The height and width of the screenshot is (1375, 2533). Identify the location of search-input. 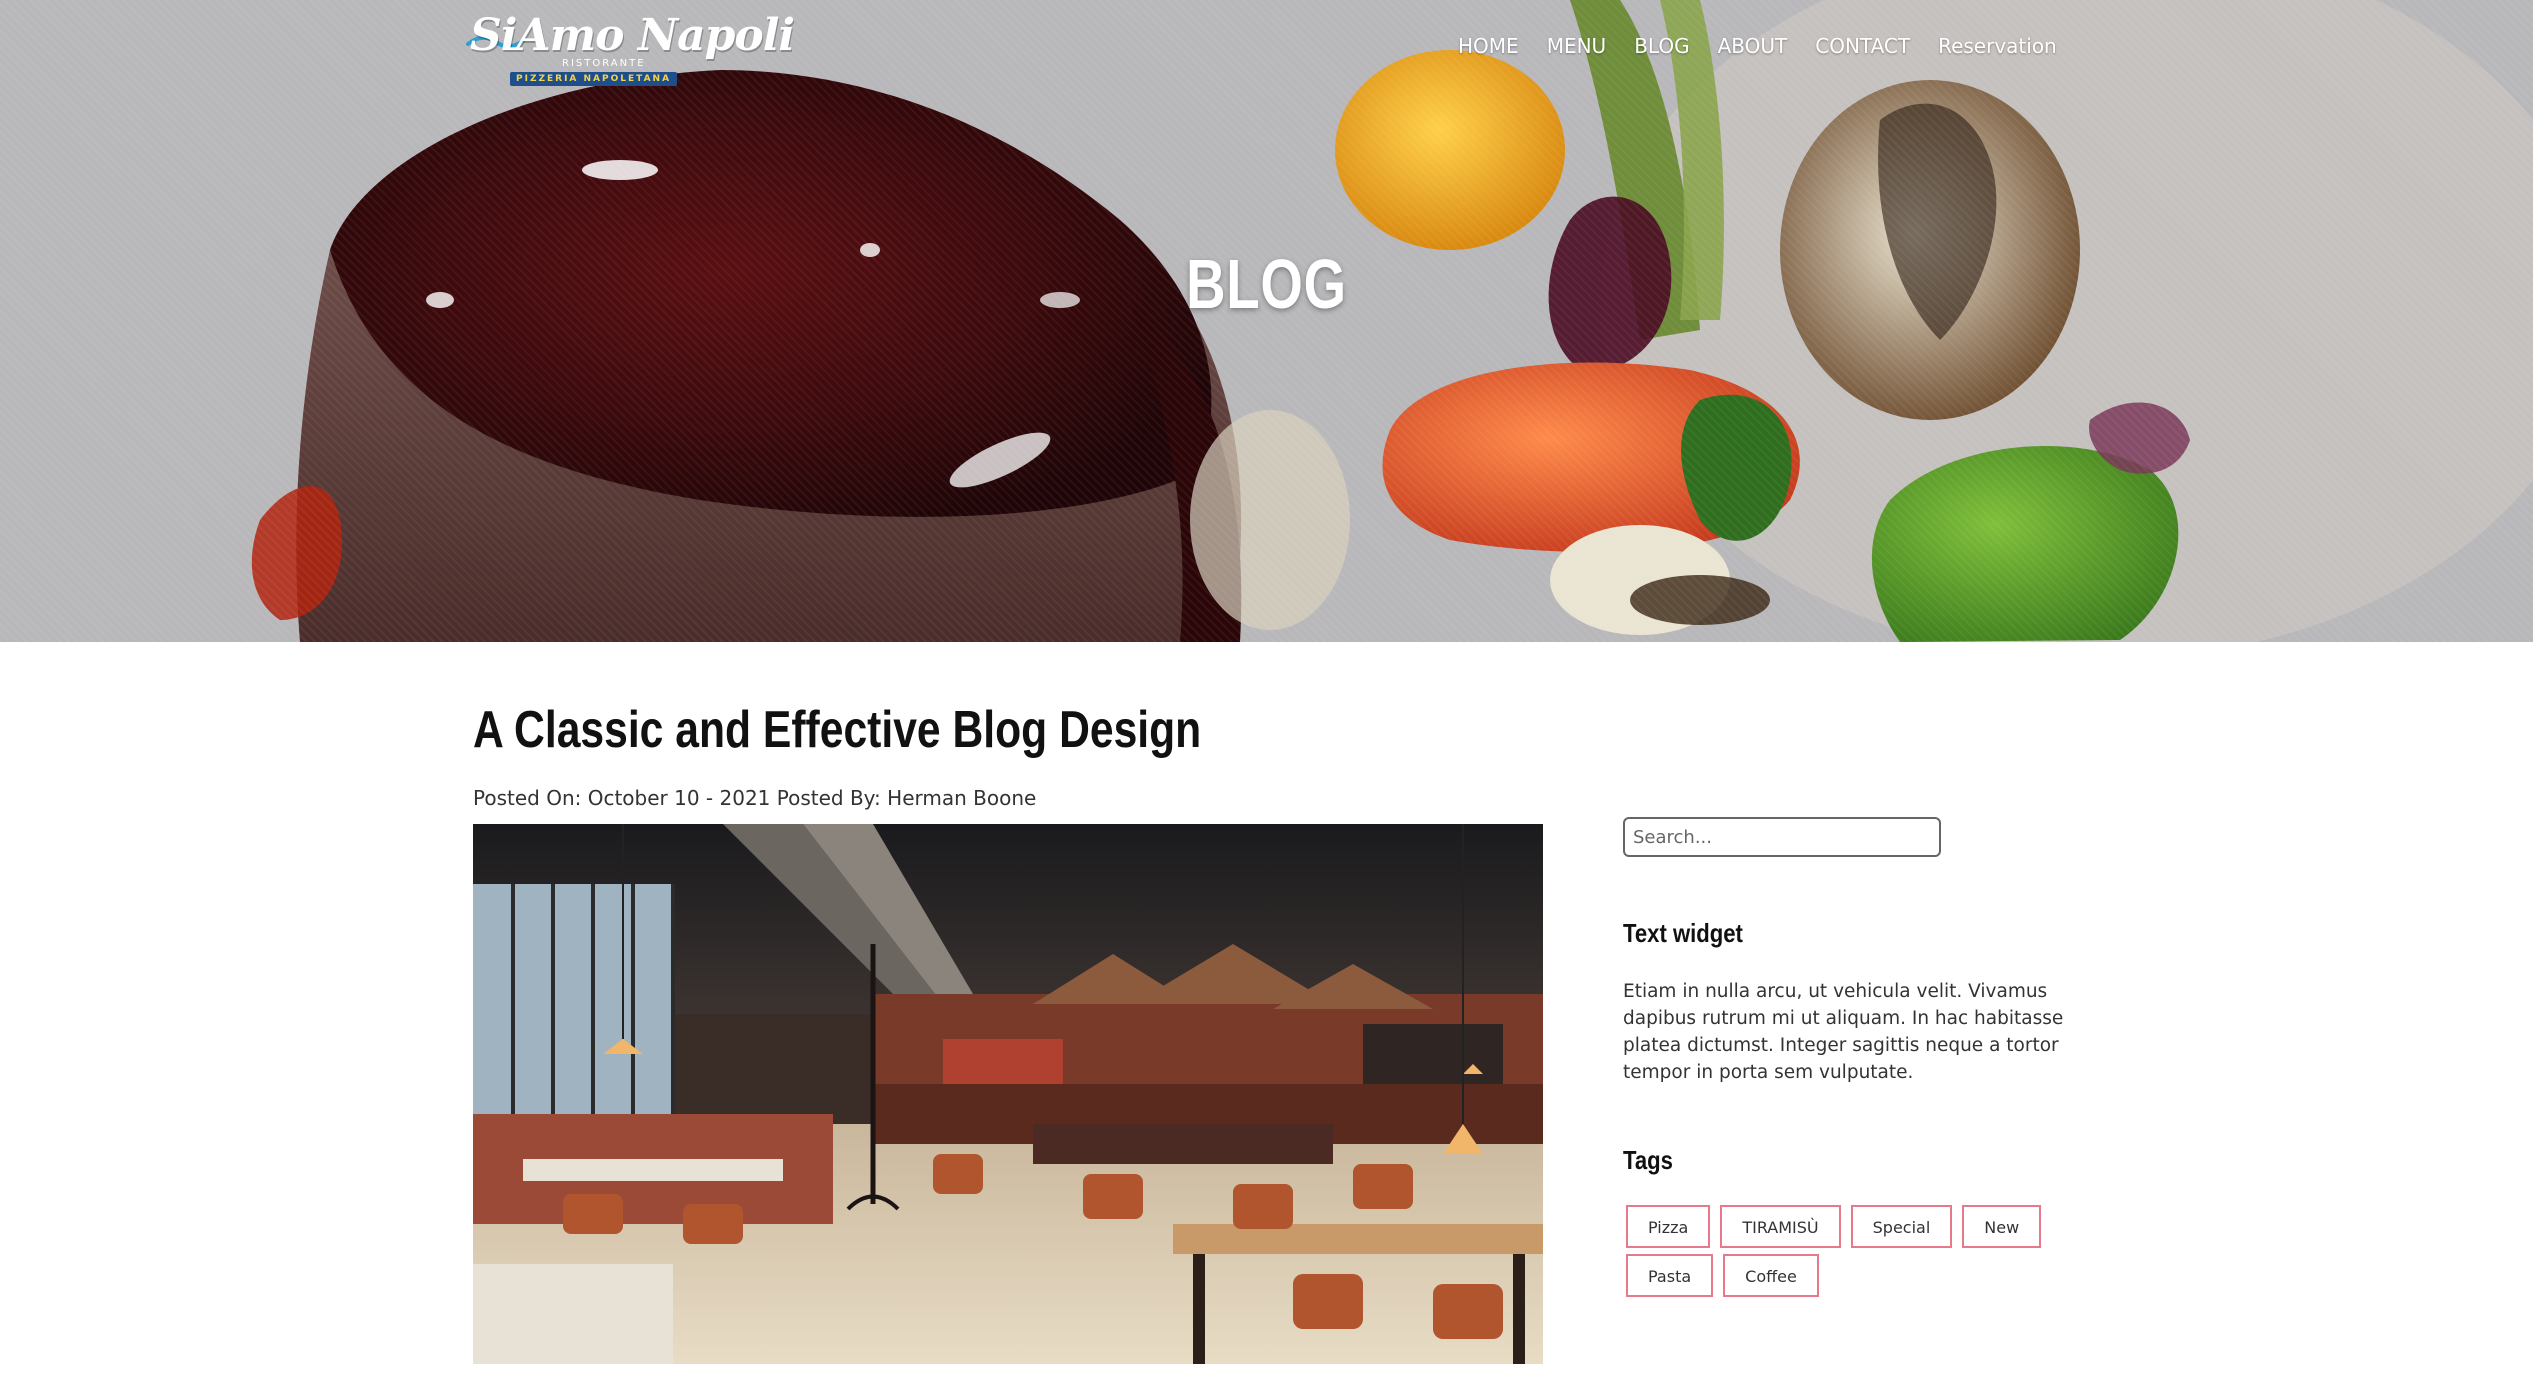
(1782, 837).